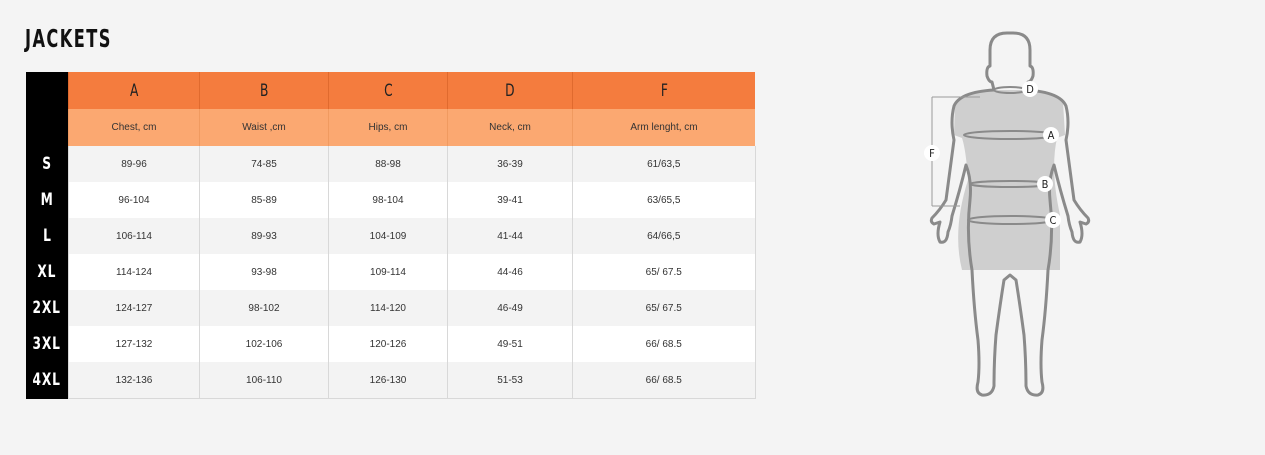 The width and height of the screenshot is (1265, 455). What do you see at coordinates (510, 344) in the screenshot?
I see `table-cell: 49-51` at bounding box center [510, 344].